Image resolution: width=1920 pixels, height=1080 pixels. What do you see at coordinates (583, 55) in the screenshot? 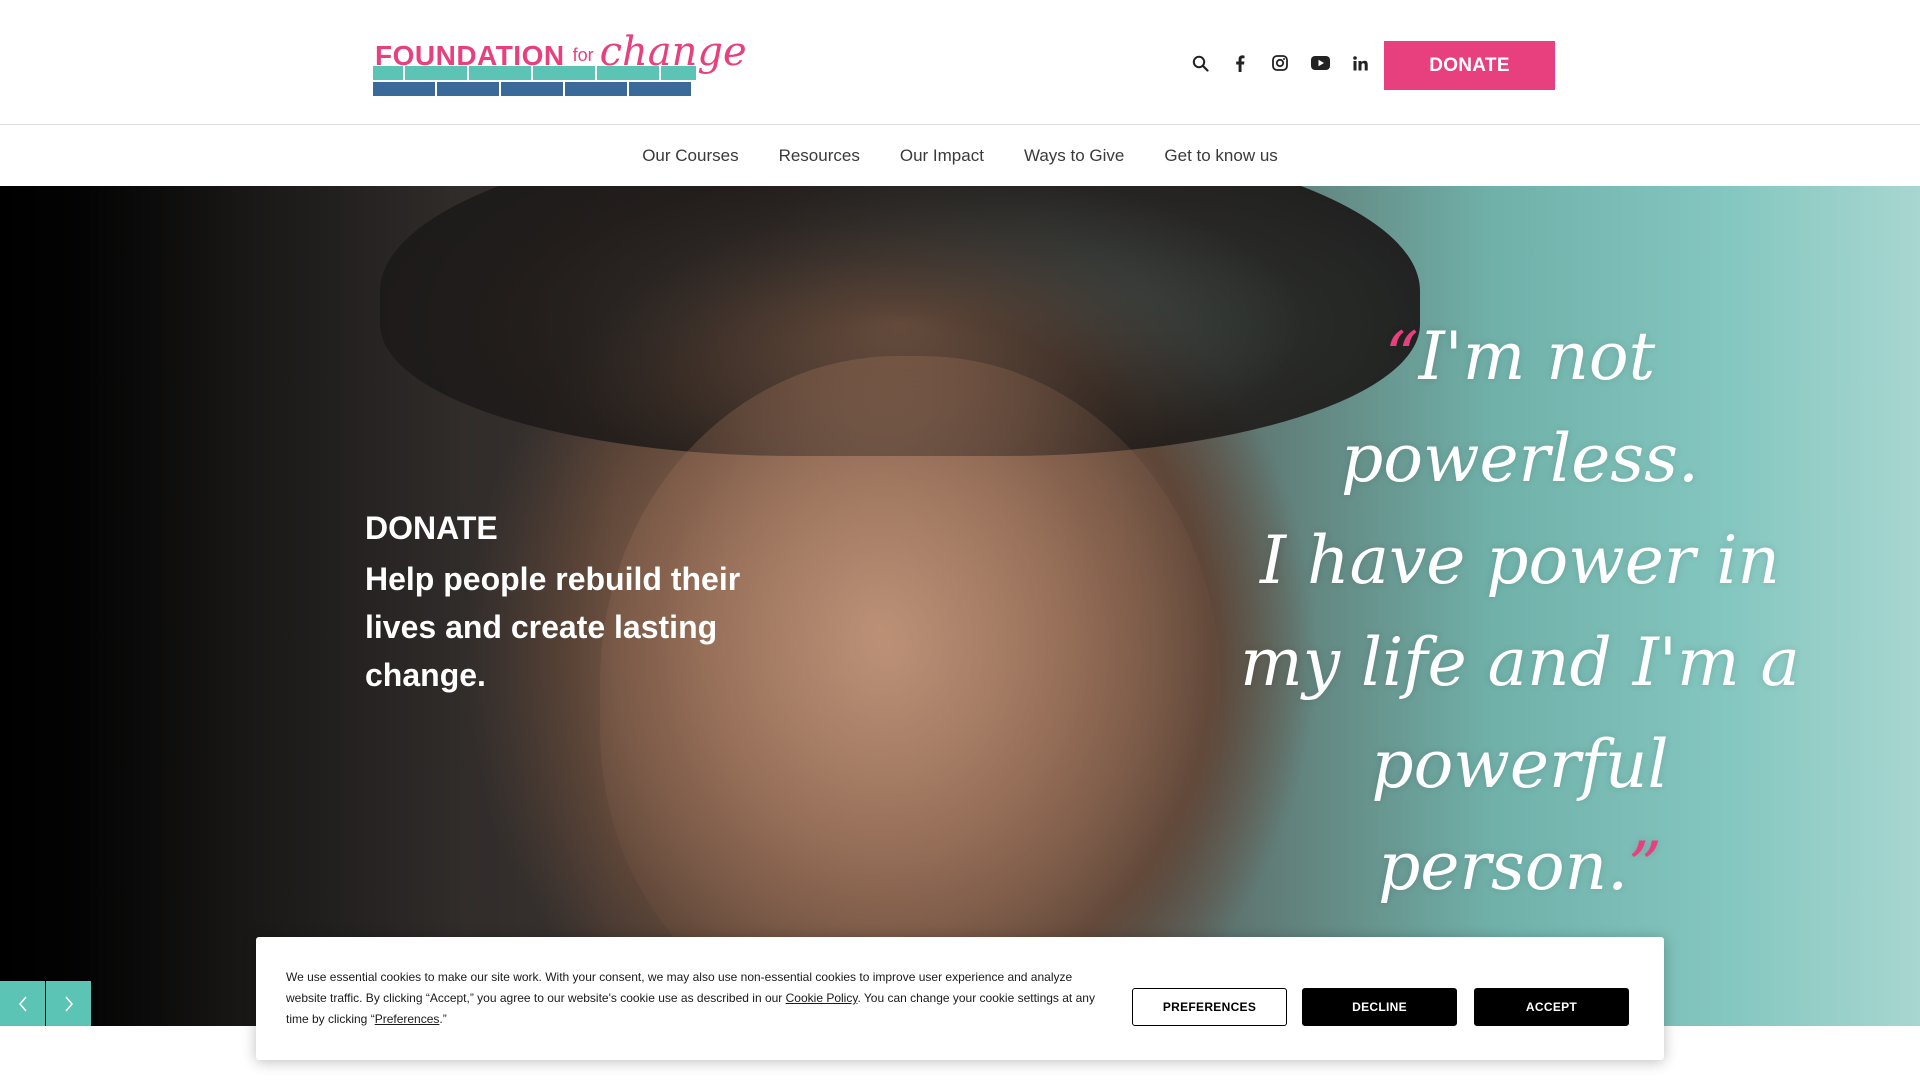
I see `logo-for-text: for` at bounding box center [583, 55].